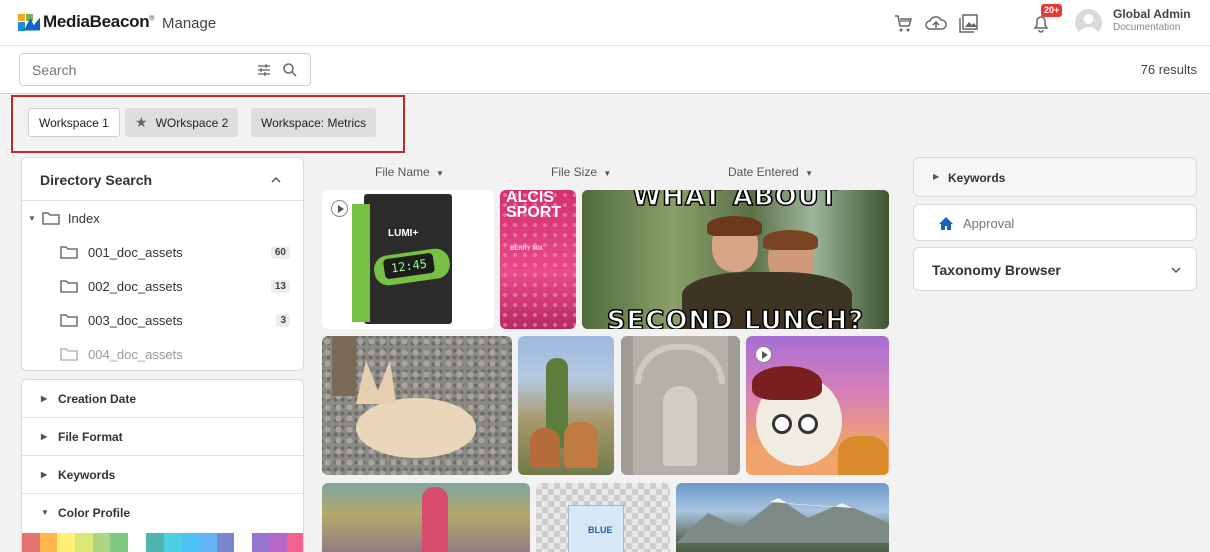 The height and width of the screenshot is (552, 1210). I want to click on asset-thumbnail-meme: WHAT ABOUT SECOND LUNCH?, so click(735, 259).